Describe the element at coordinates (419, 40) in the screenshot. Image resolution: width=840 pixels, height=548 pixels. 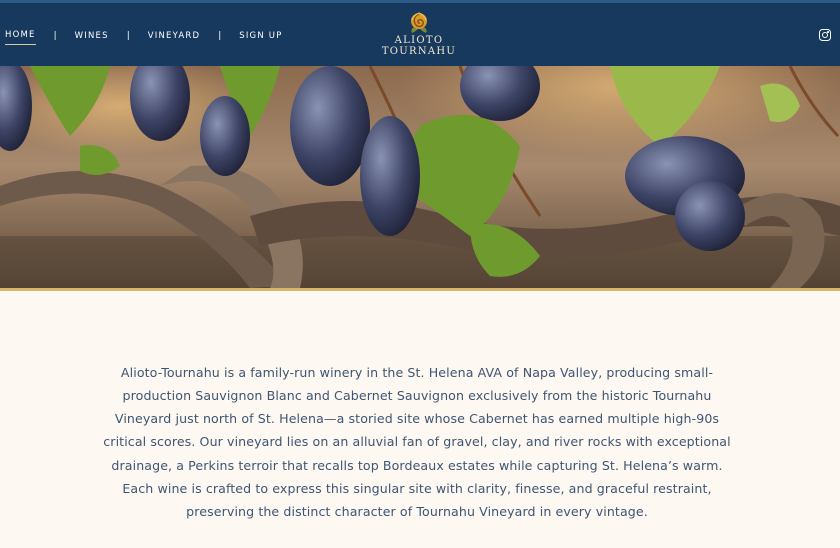
I see `logo-wordmark-line1: ALIOTO` at that location.